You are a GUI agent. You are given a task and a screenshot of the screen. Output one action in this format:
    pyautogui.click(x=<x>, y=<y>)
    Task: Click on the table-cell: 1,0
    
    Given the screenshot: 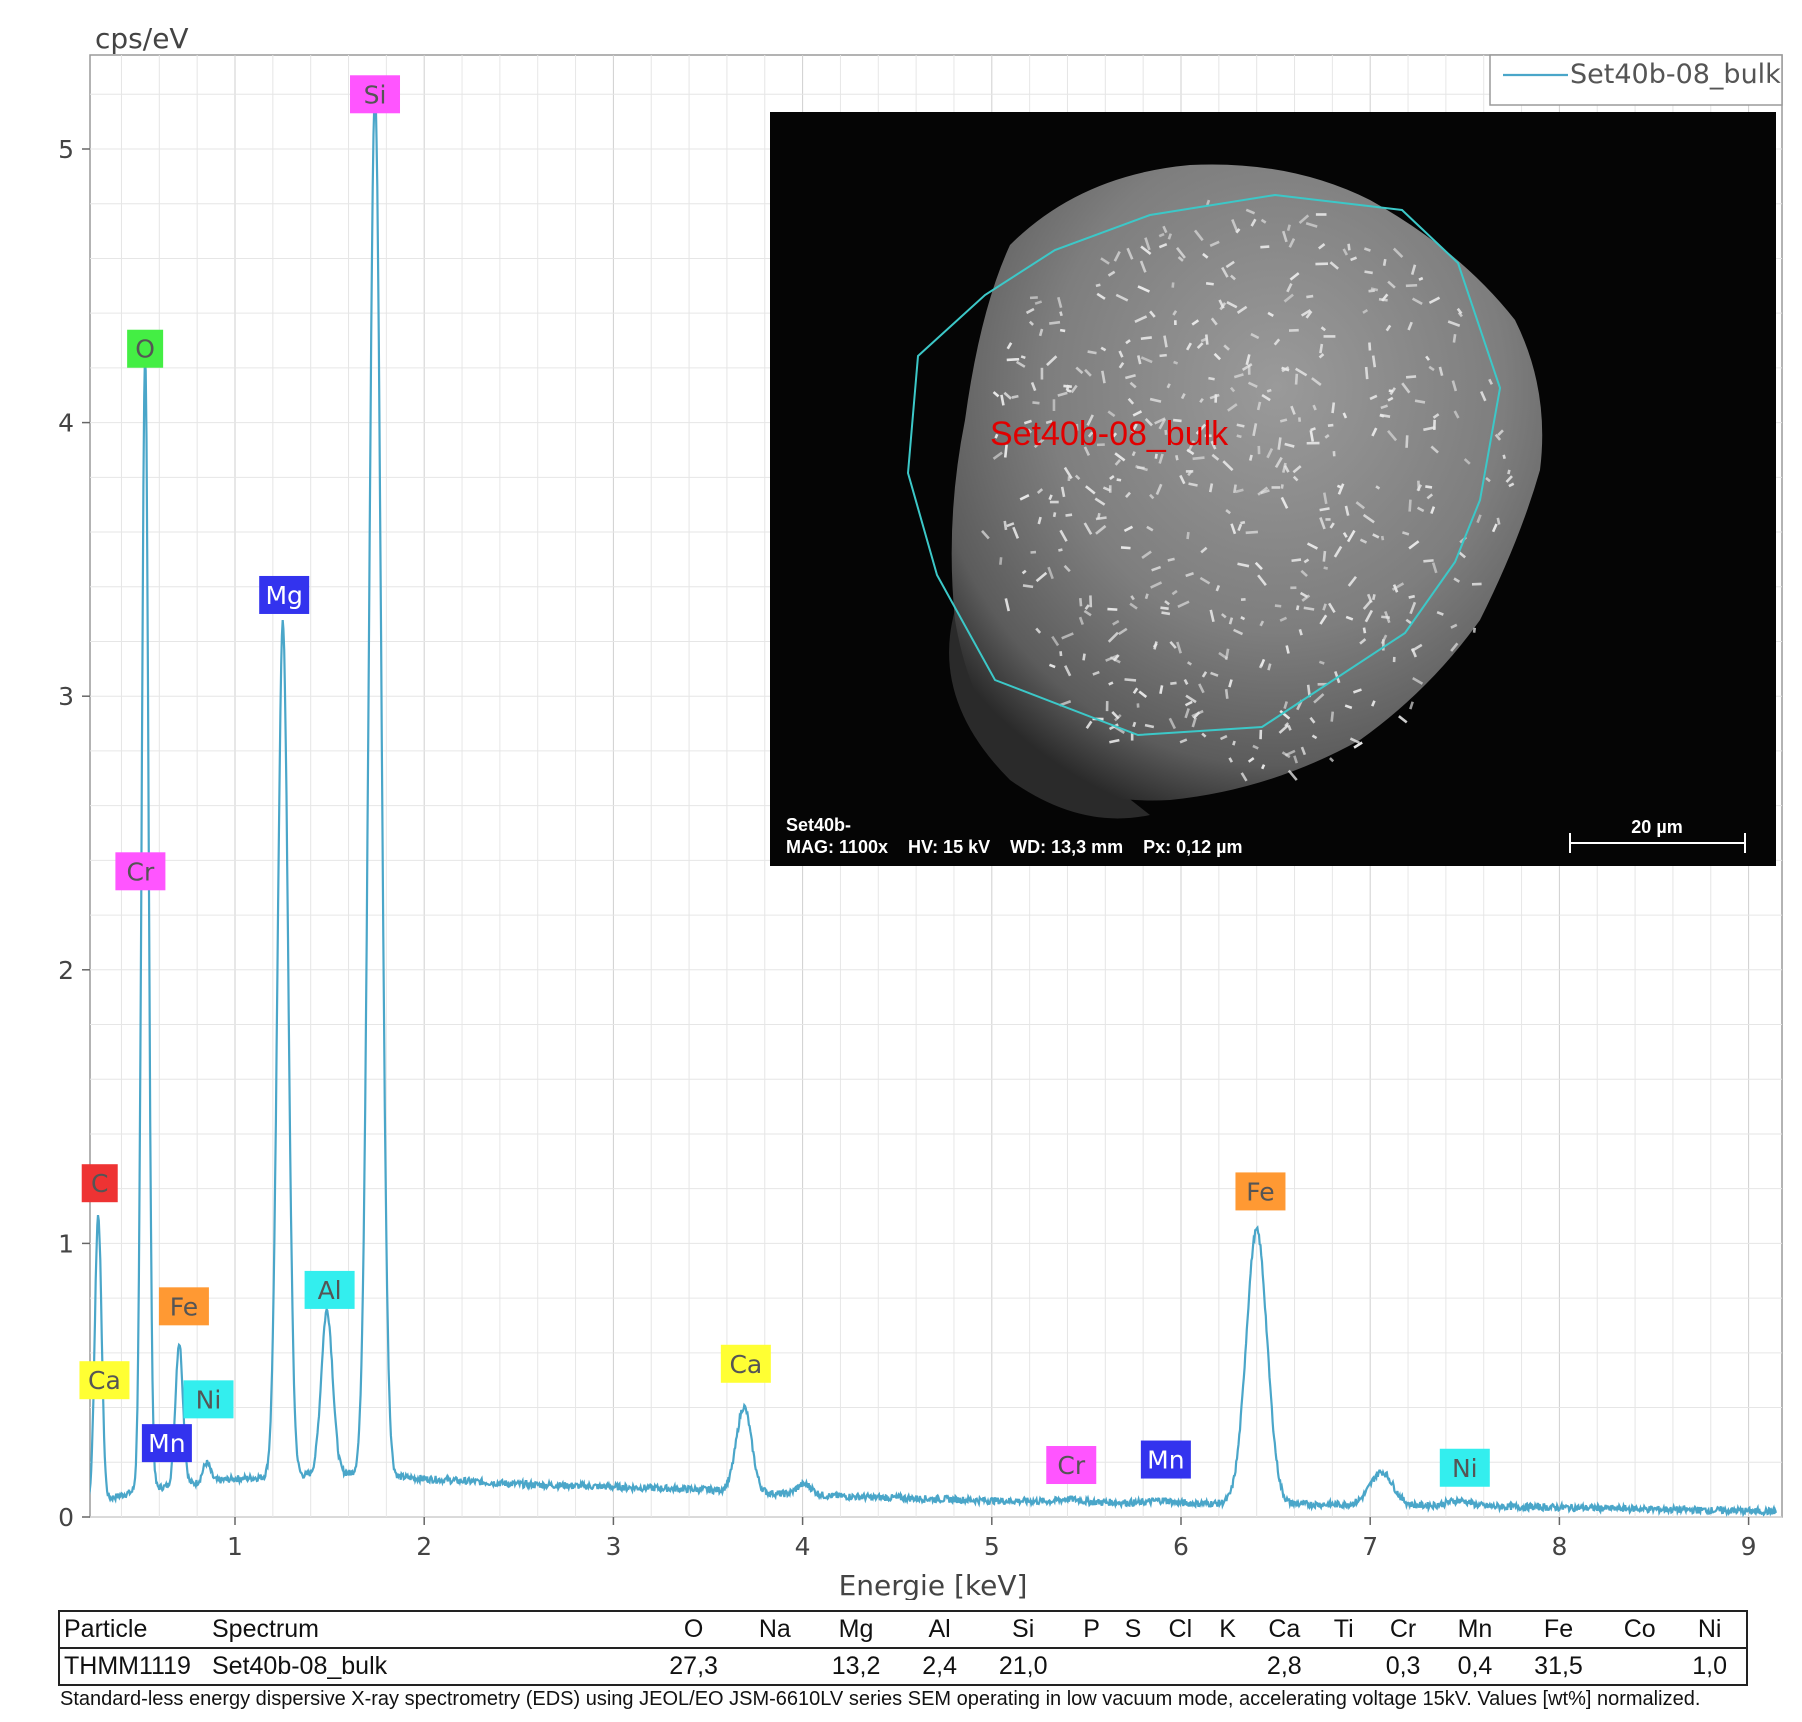 What is the action you would take?
    pyautogui.click(x=1710, y=1666)
    